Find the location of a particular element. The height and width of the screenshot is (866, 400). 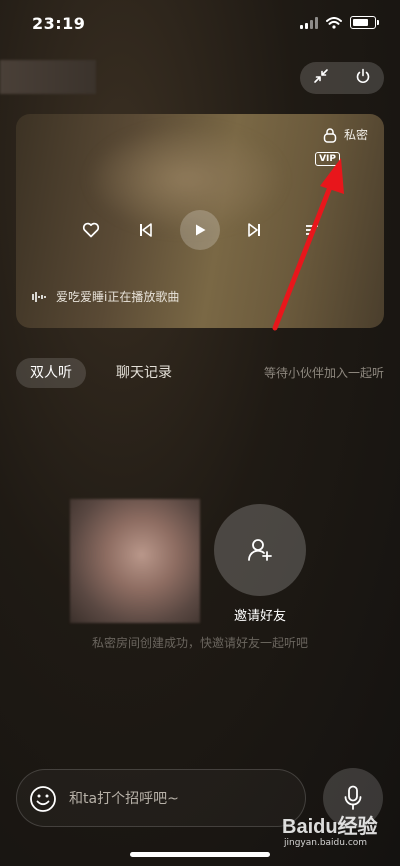

status-icons is located at coordinates (339, 22).